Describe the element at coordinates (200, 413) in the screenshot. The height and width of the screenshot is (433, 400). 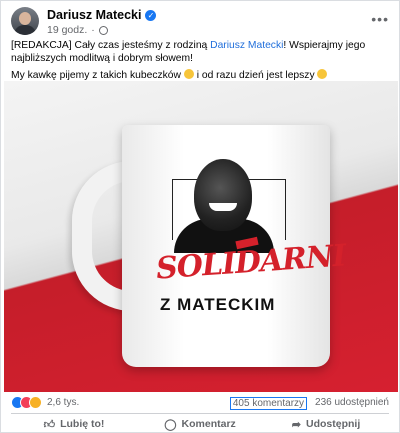
I see `actions-divider` at that location.